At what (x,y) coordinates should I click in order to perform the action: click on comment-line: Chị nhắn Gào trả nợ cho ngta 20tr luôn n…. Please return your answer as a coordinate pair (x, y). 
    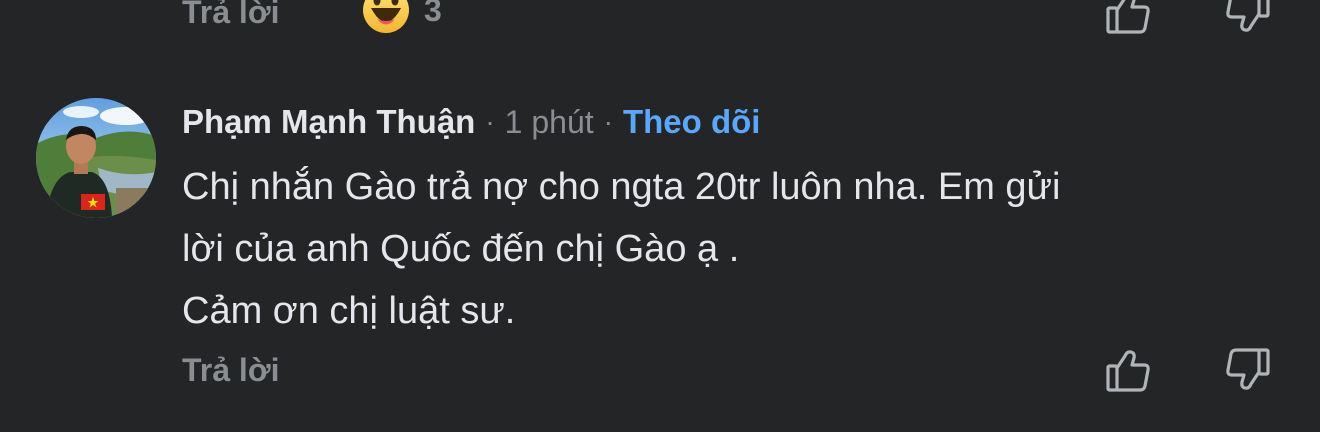
    Looking at the image, I should click on (621, 187).